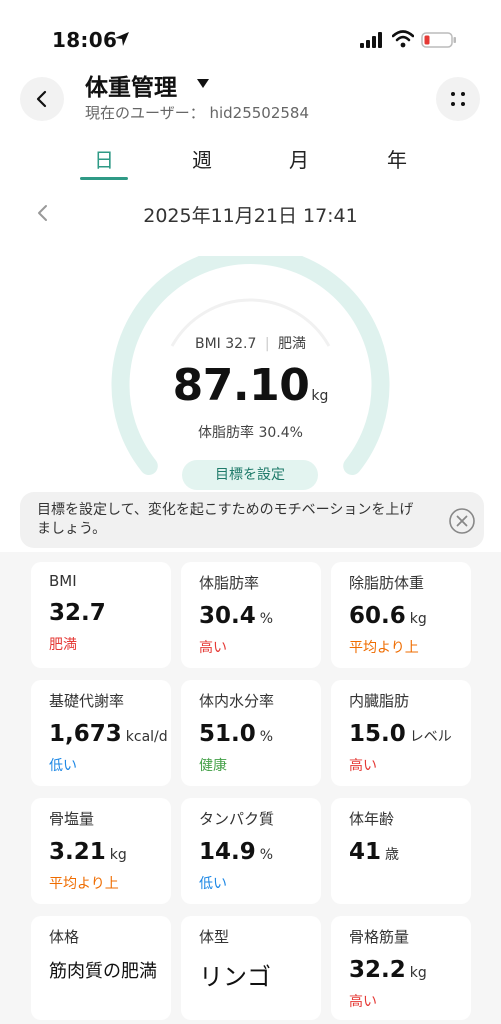 The width and height of the screenshot is (501, 1024). What do you see at coordinates (225, 519) in the screenshot?
I see `tip-text: 目標を設定して、変化を起こすためのモチベーションを上げましょう。` at bounding box center [225, 519].